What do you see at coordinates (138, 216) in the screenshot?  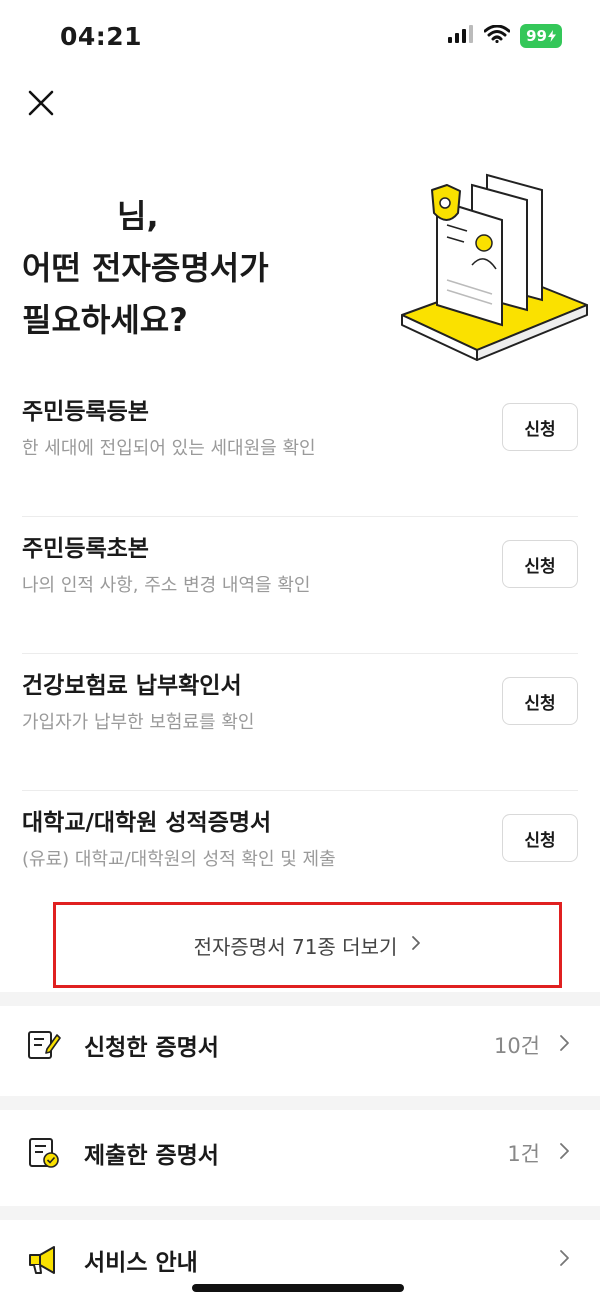 I see `title-line-greeting: 님,` at bounding box center [138, 216].